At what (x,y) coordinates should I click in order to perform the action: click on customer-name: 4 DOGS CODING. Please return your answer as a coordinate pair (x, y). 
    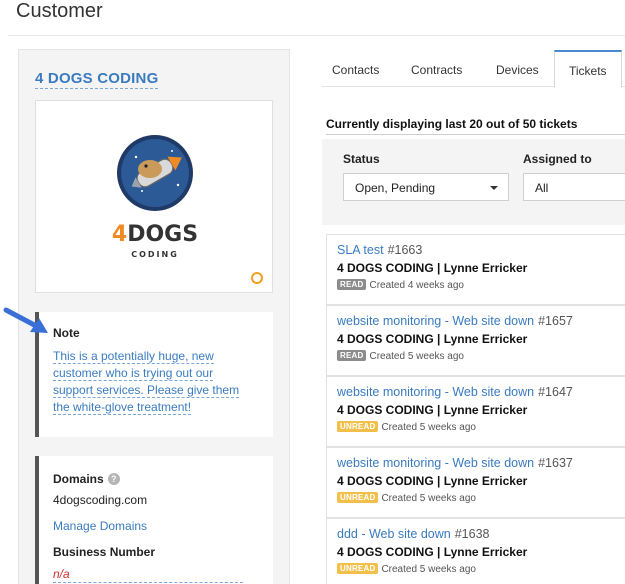
    Looking at the image, I should click on (97, 79).